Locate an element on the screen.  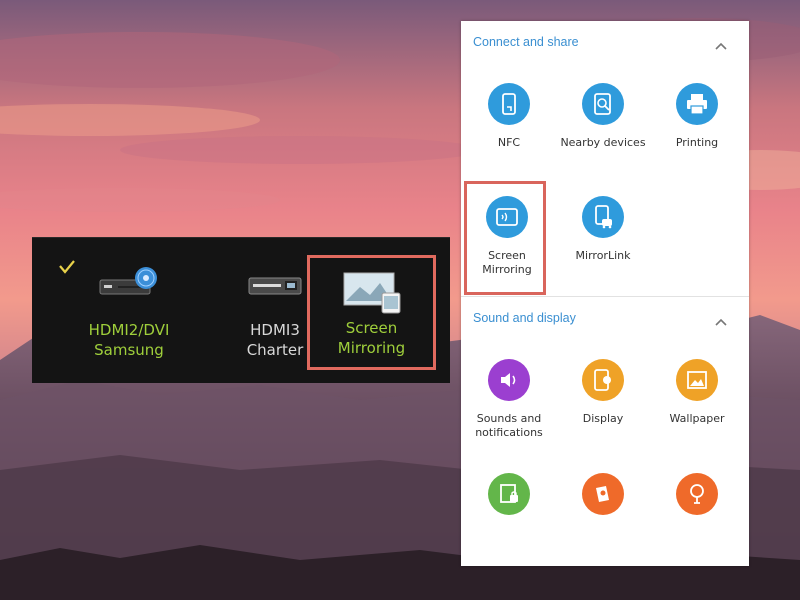
set-top-box-icon is located at coordinates (275, 288).